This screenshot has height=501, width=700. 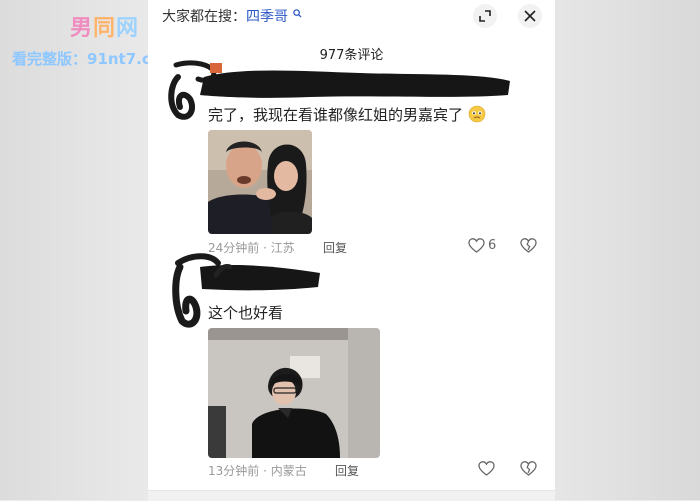 I want to click on pleading-emoji-icon, so click(x=477, y=114).